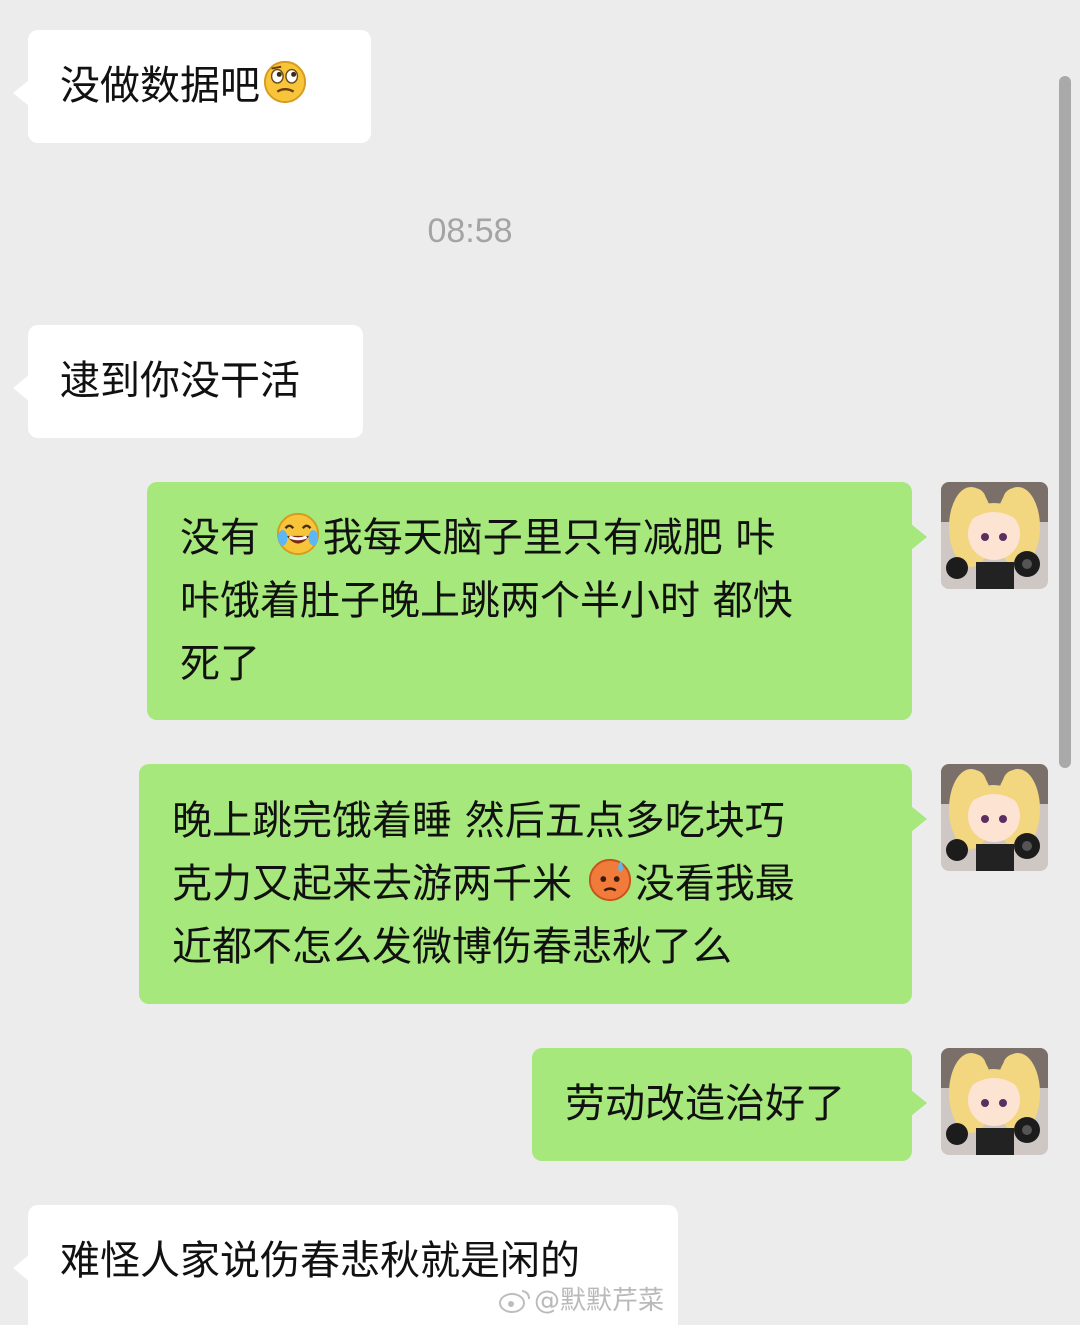 Image resolution: width=1080 pixels, height=1325 pixels. What do you see at coordinates (226, 538) in the screenshot?
I see `message-text: 没有` at bounding box center [226, 538].